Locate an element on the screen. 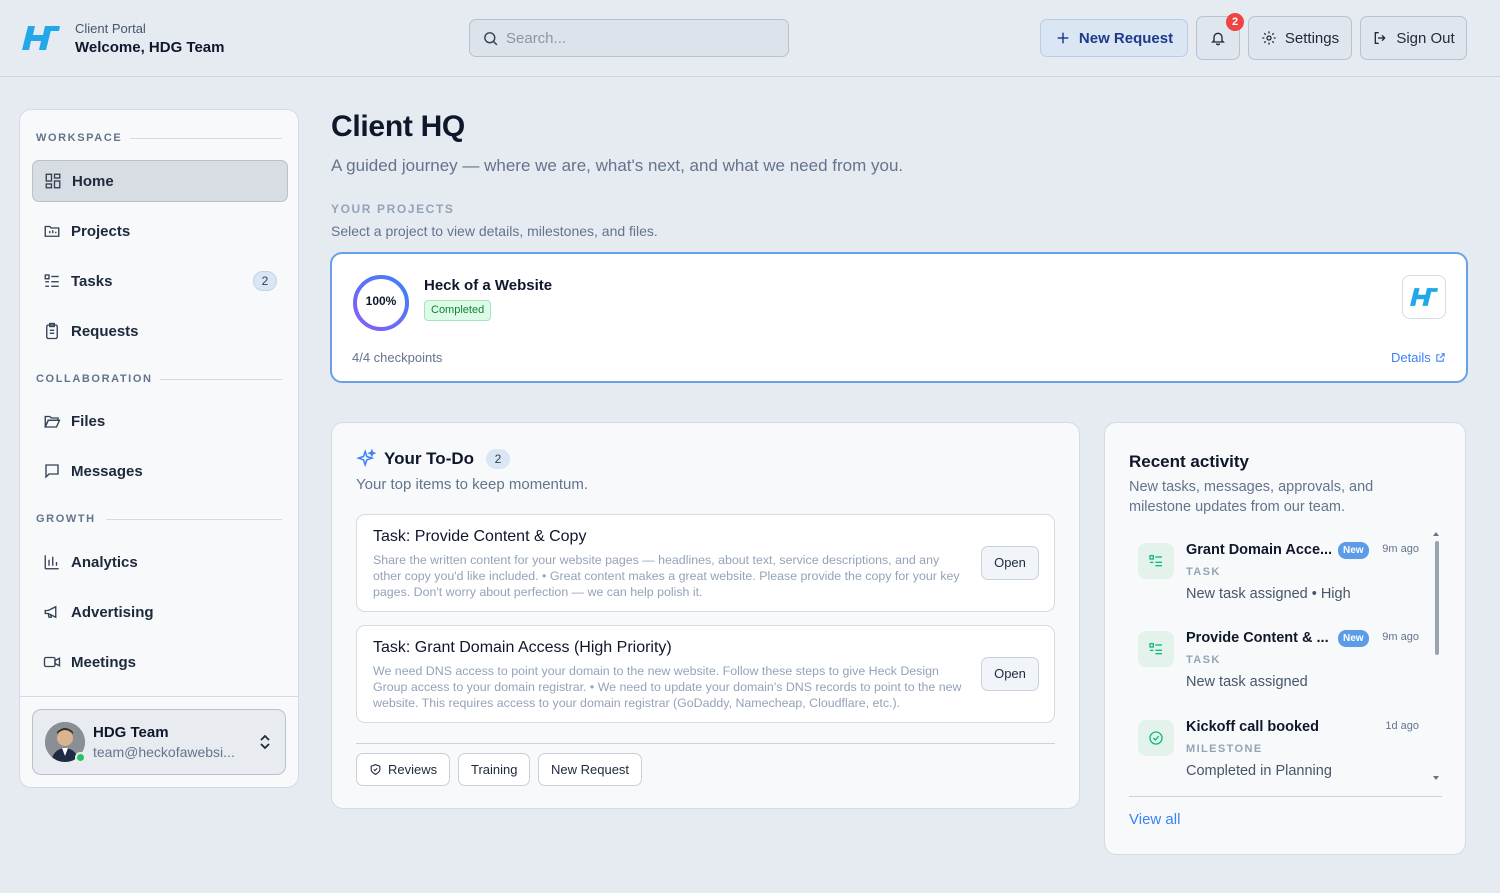 The image size is (1500, 893). sign-out-label: Sign Out is located at coordinates (1425, 38).